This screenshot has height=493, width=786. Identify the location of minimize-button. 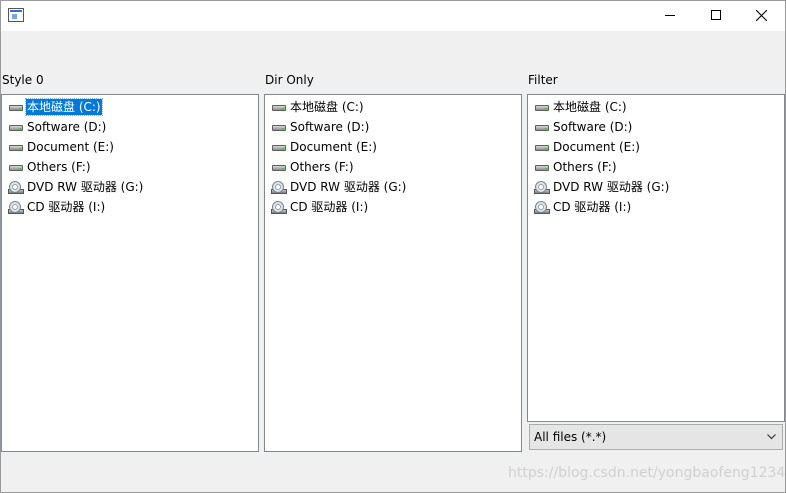
(670, 15).